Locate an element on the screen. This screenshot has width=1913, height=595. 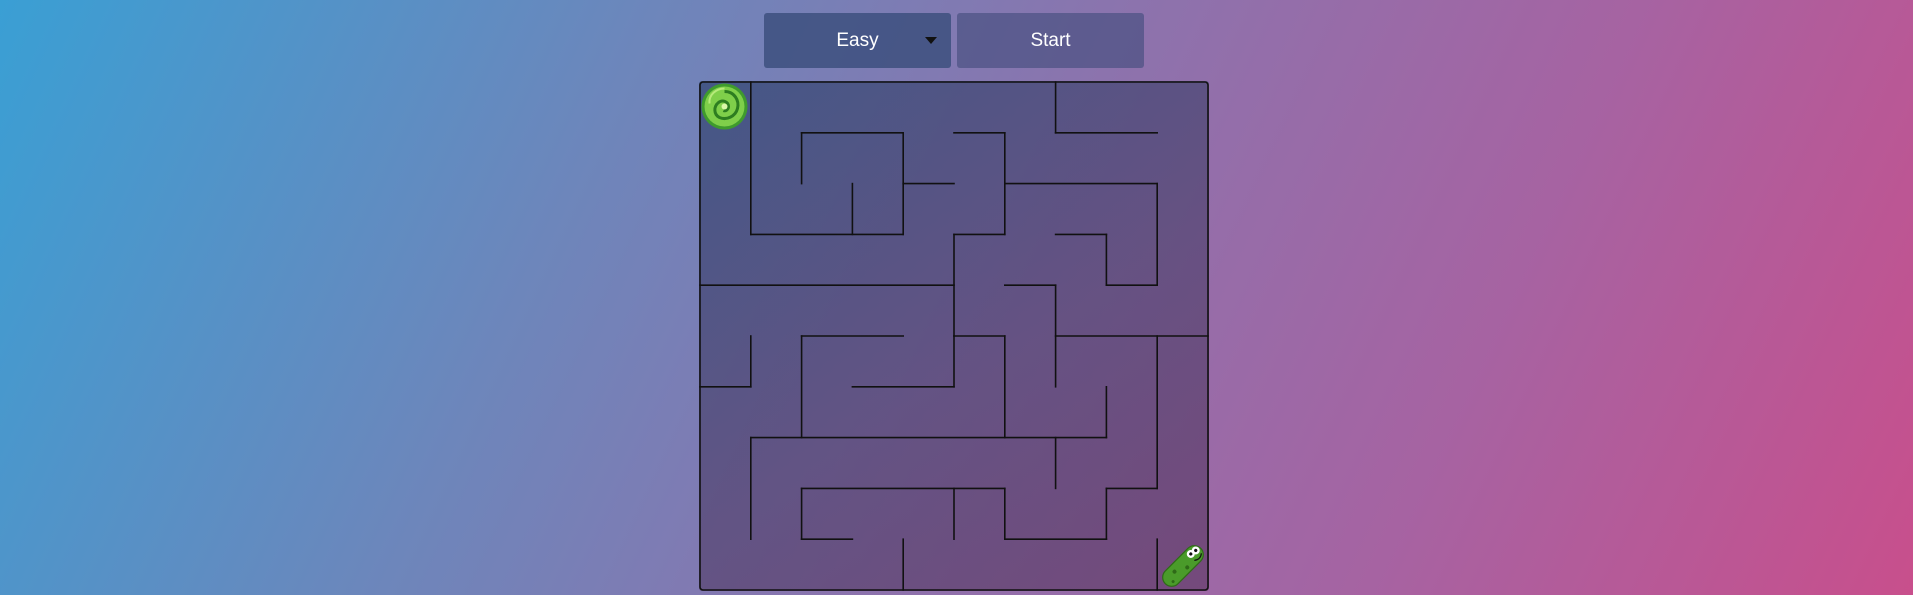
difficulty-select: Easy is located at coordinates (857, 40).